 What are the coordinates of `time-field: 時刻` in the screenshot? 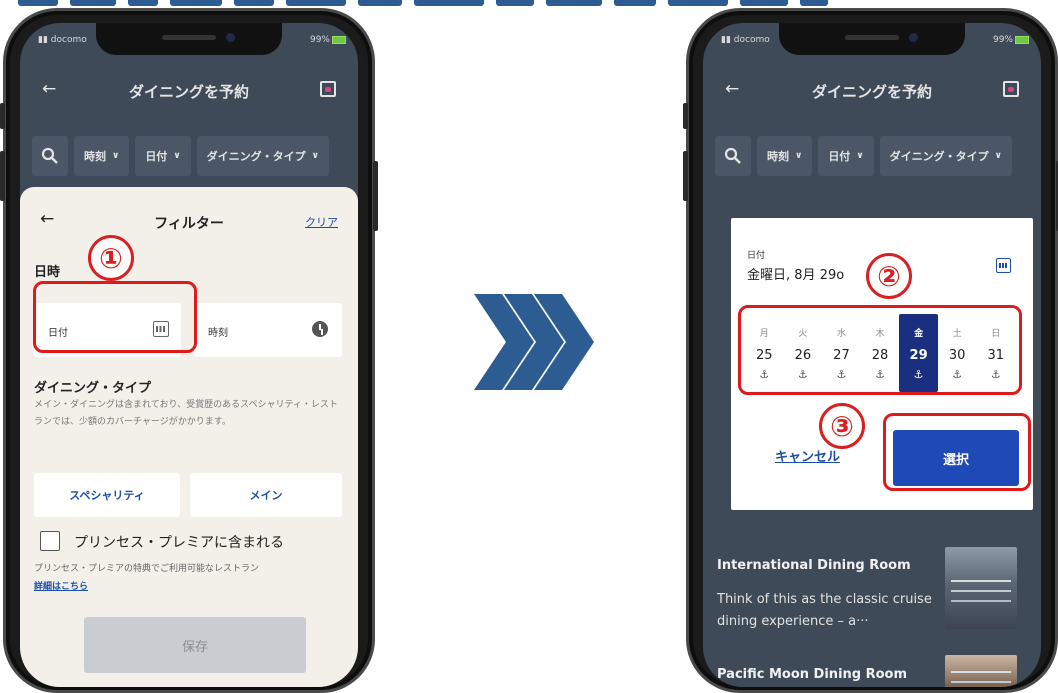 It's located at (268, 330).